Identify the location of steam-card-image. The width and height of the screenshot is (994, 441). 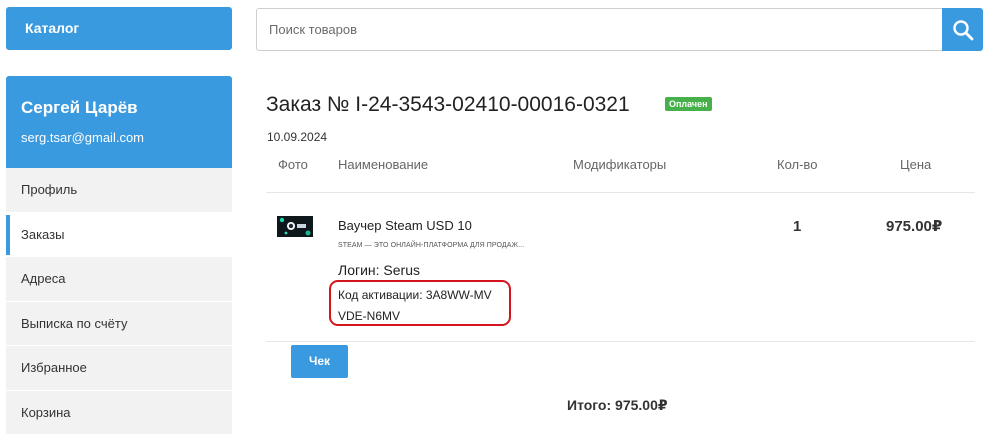
(295, 226).